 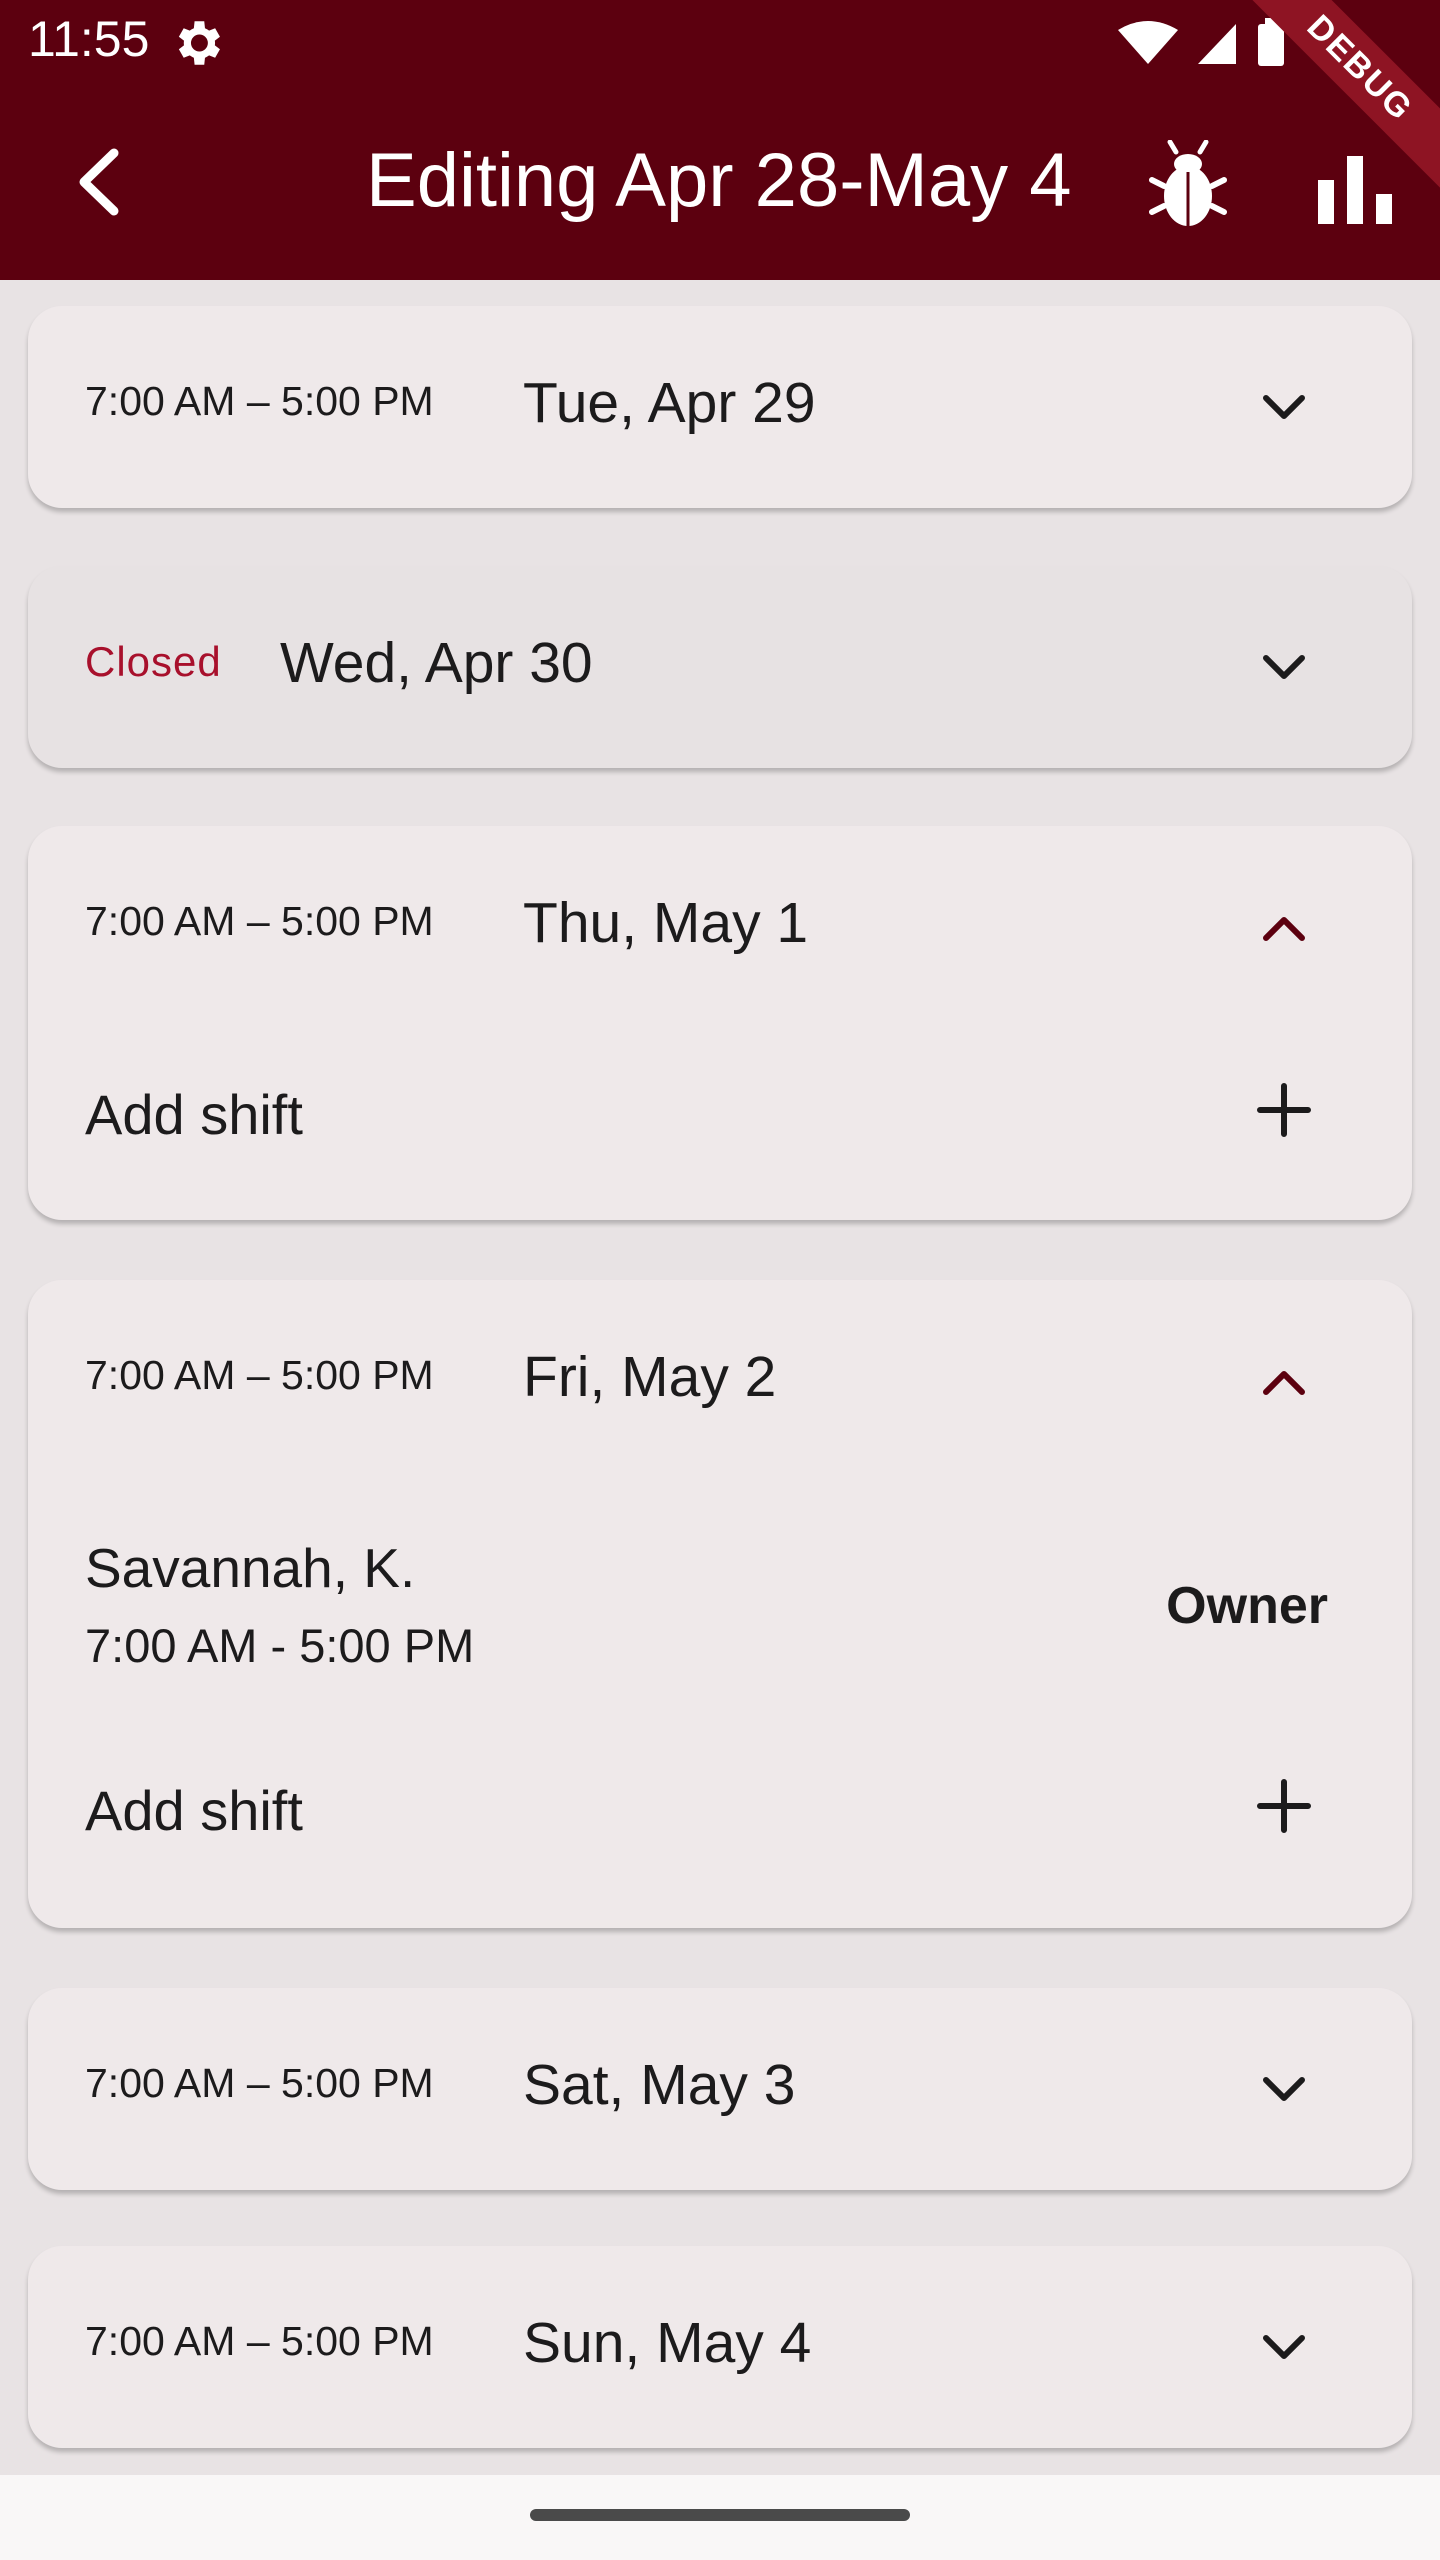 I want to click on day-card-sat-may-3: 7:00 AM – 5:00 PM Sat, May 3, so click(x=720, y=2089).